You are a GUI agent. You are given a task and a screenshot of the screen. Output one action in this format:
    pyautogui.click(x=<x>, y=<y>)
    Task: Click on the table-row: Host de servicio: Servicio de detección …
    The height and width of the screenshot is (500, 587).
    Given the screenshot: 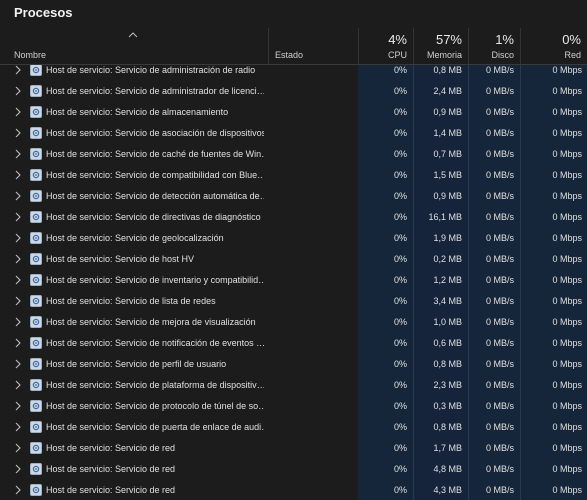 What is the action you would take?
    pyautogui.click(x=293, y=196)
    